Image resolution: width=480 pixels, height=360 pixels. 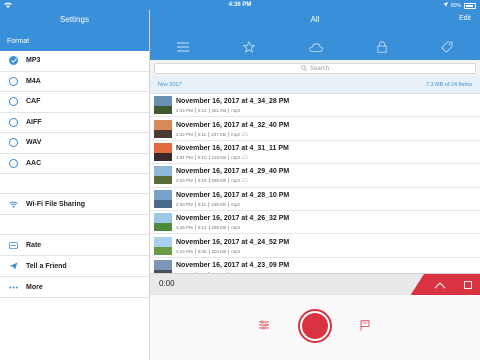 What do you see at coordinates (183, 47) in the screenshot?
I see `list-icon` at bounding box center [183, 47].